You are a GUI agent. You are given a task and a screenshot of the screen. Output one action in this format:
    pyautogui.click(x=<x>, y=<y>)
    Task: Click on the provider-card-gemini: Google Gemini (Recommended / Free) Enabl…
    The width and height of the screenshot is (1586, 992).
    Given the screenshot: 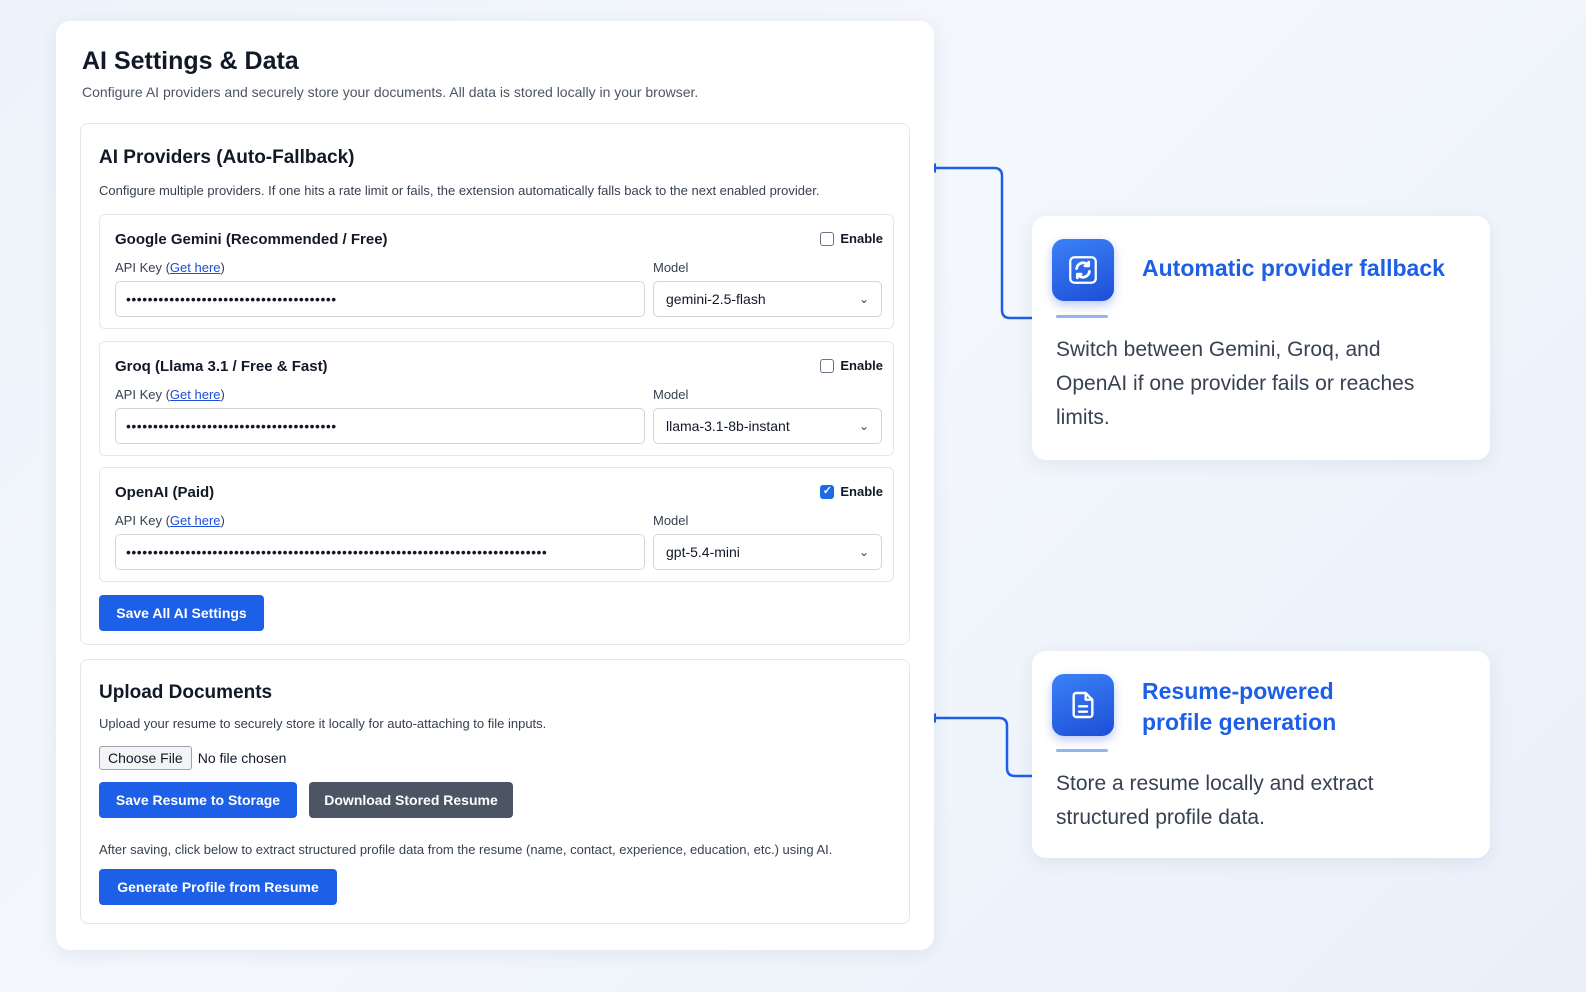 What is the action you would take?
    pyautogui.click(x=496, y=271)
    